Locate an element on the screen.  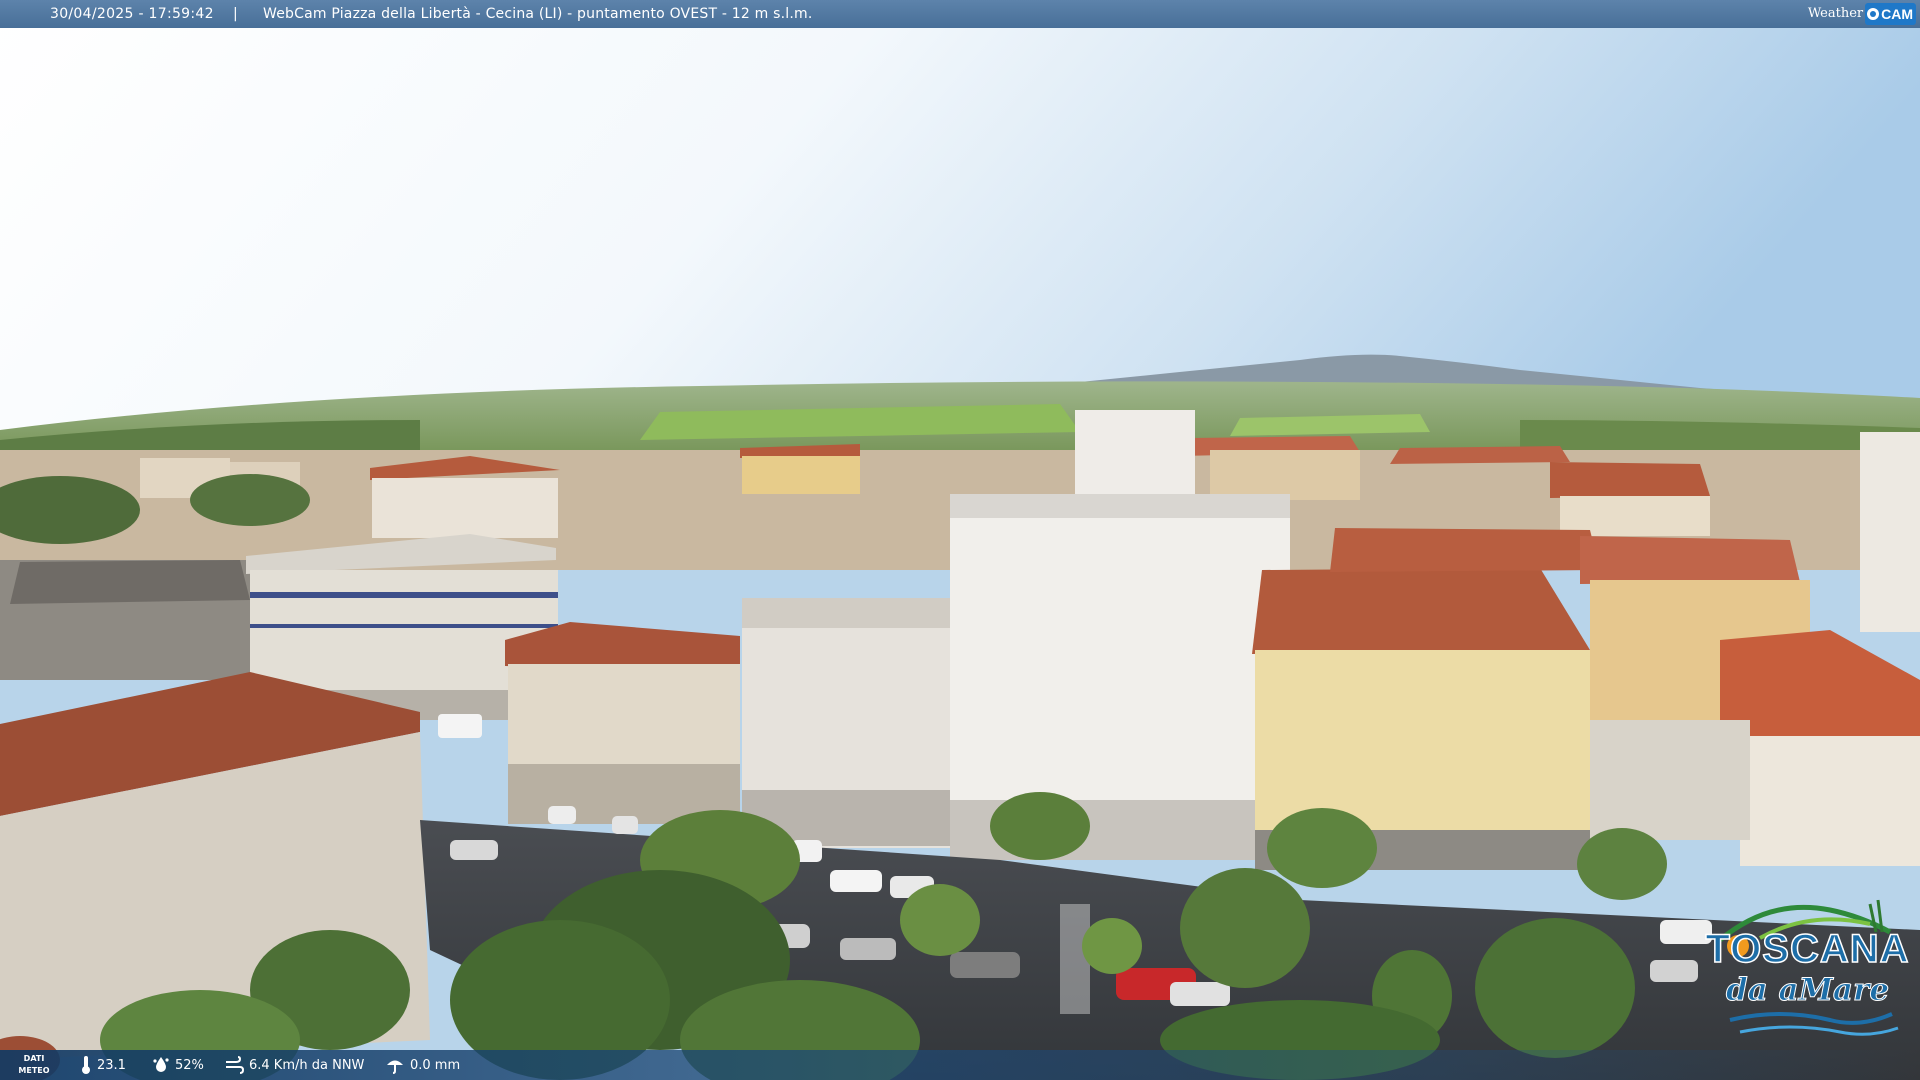
weathercam-logo: Weather CAM is located at coordinates (1862, 14).